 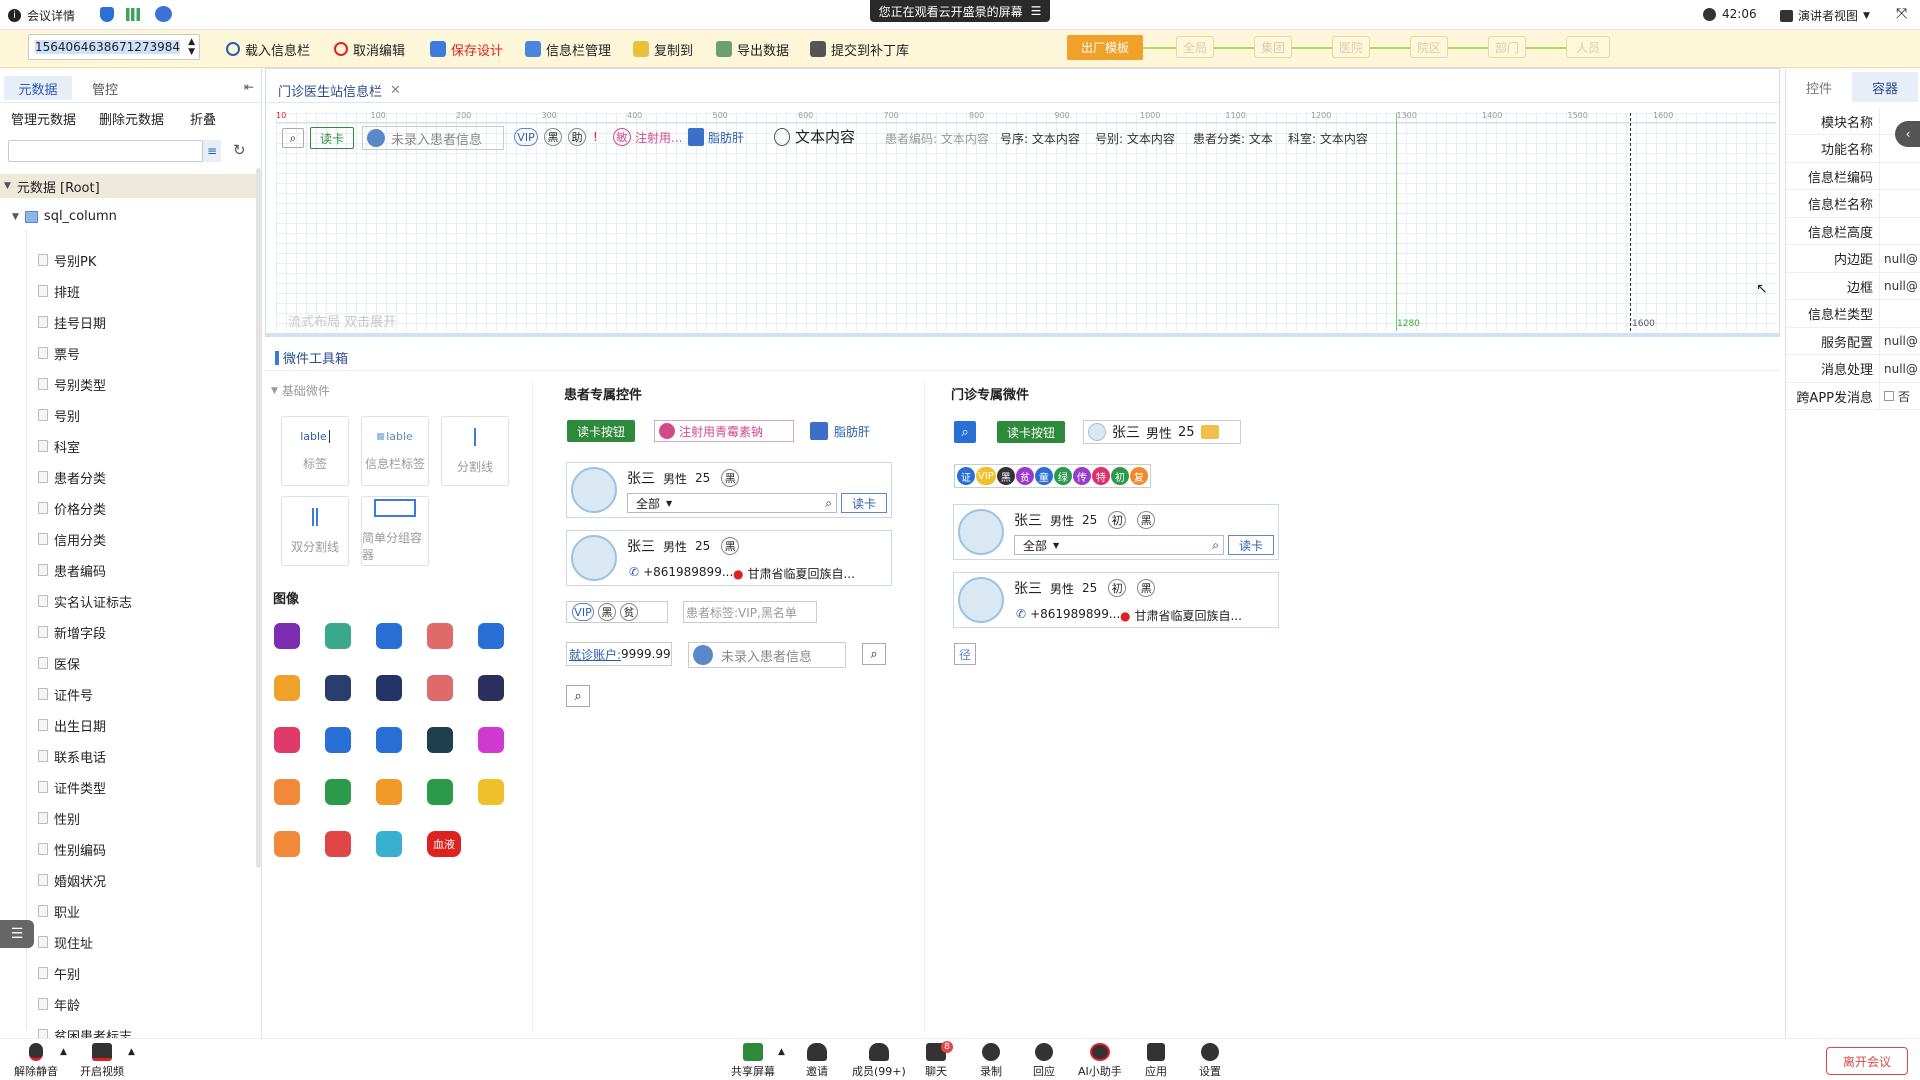 What do you see at coordinates (440, 688) in the screenshot?
I see `medical-badge-icon` at bounding box center [440, 688].